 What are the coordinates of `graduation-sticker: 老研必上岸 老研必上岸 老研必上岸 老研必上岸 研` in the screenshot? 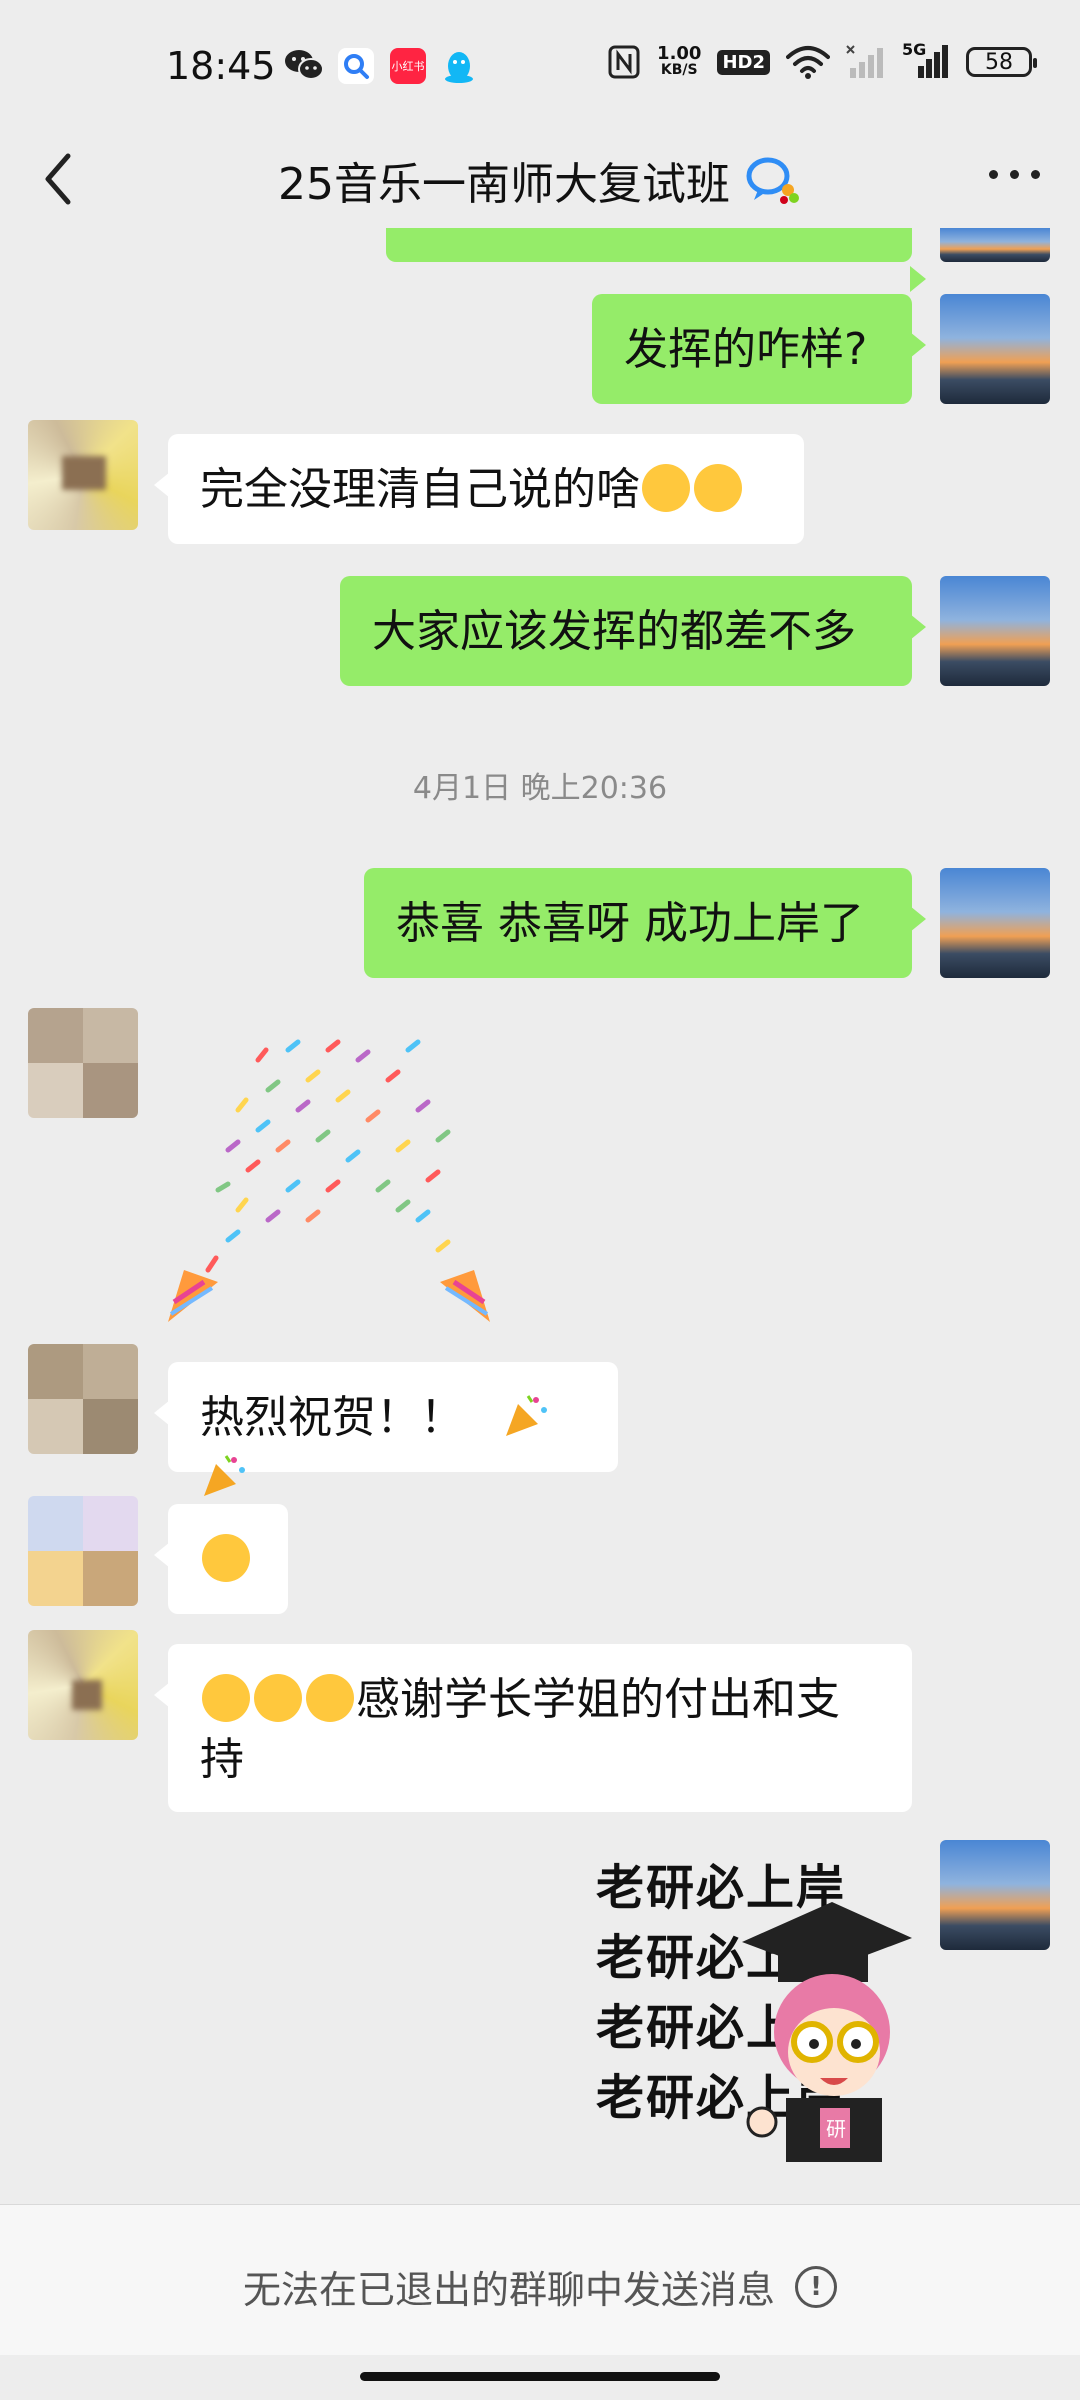 It's located at (751, 2002).